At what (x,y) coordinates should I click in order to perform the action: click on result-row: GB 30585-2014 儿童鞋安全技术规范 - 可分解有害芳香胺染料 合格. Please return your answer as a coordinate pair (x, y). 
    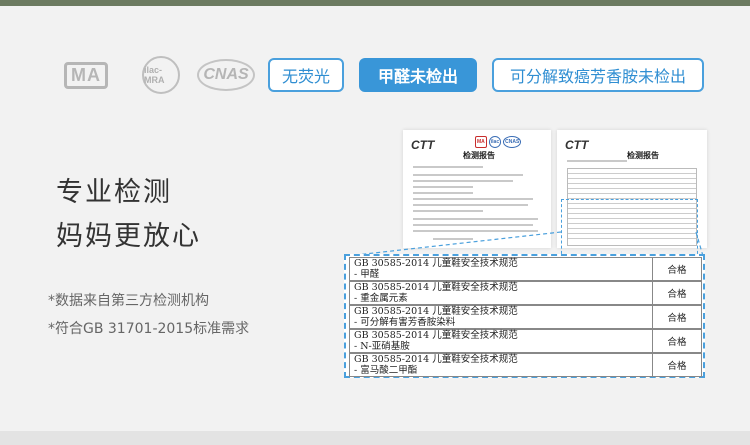
    Looking at the image, I should click on (525, 317).